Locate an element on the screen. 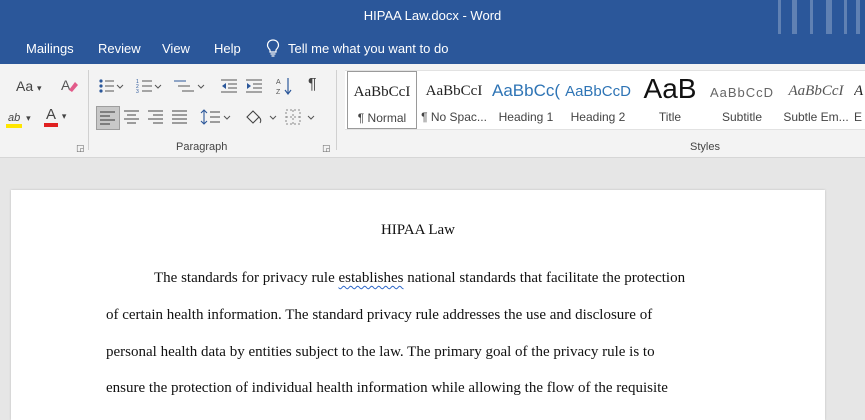  tab-view: View is located at coordinates (176, 48).